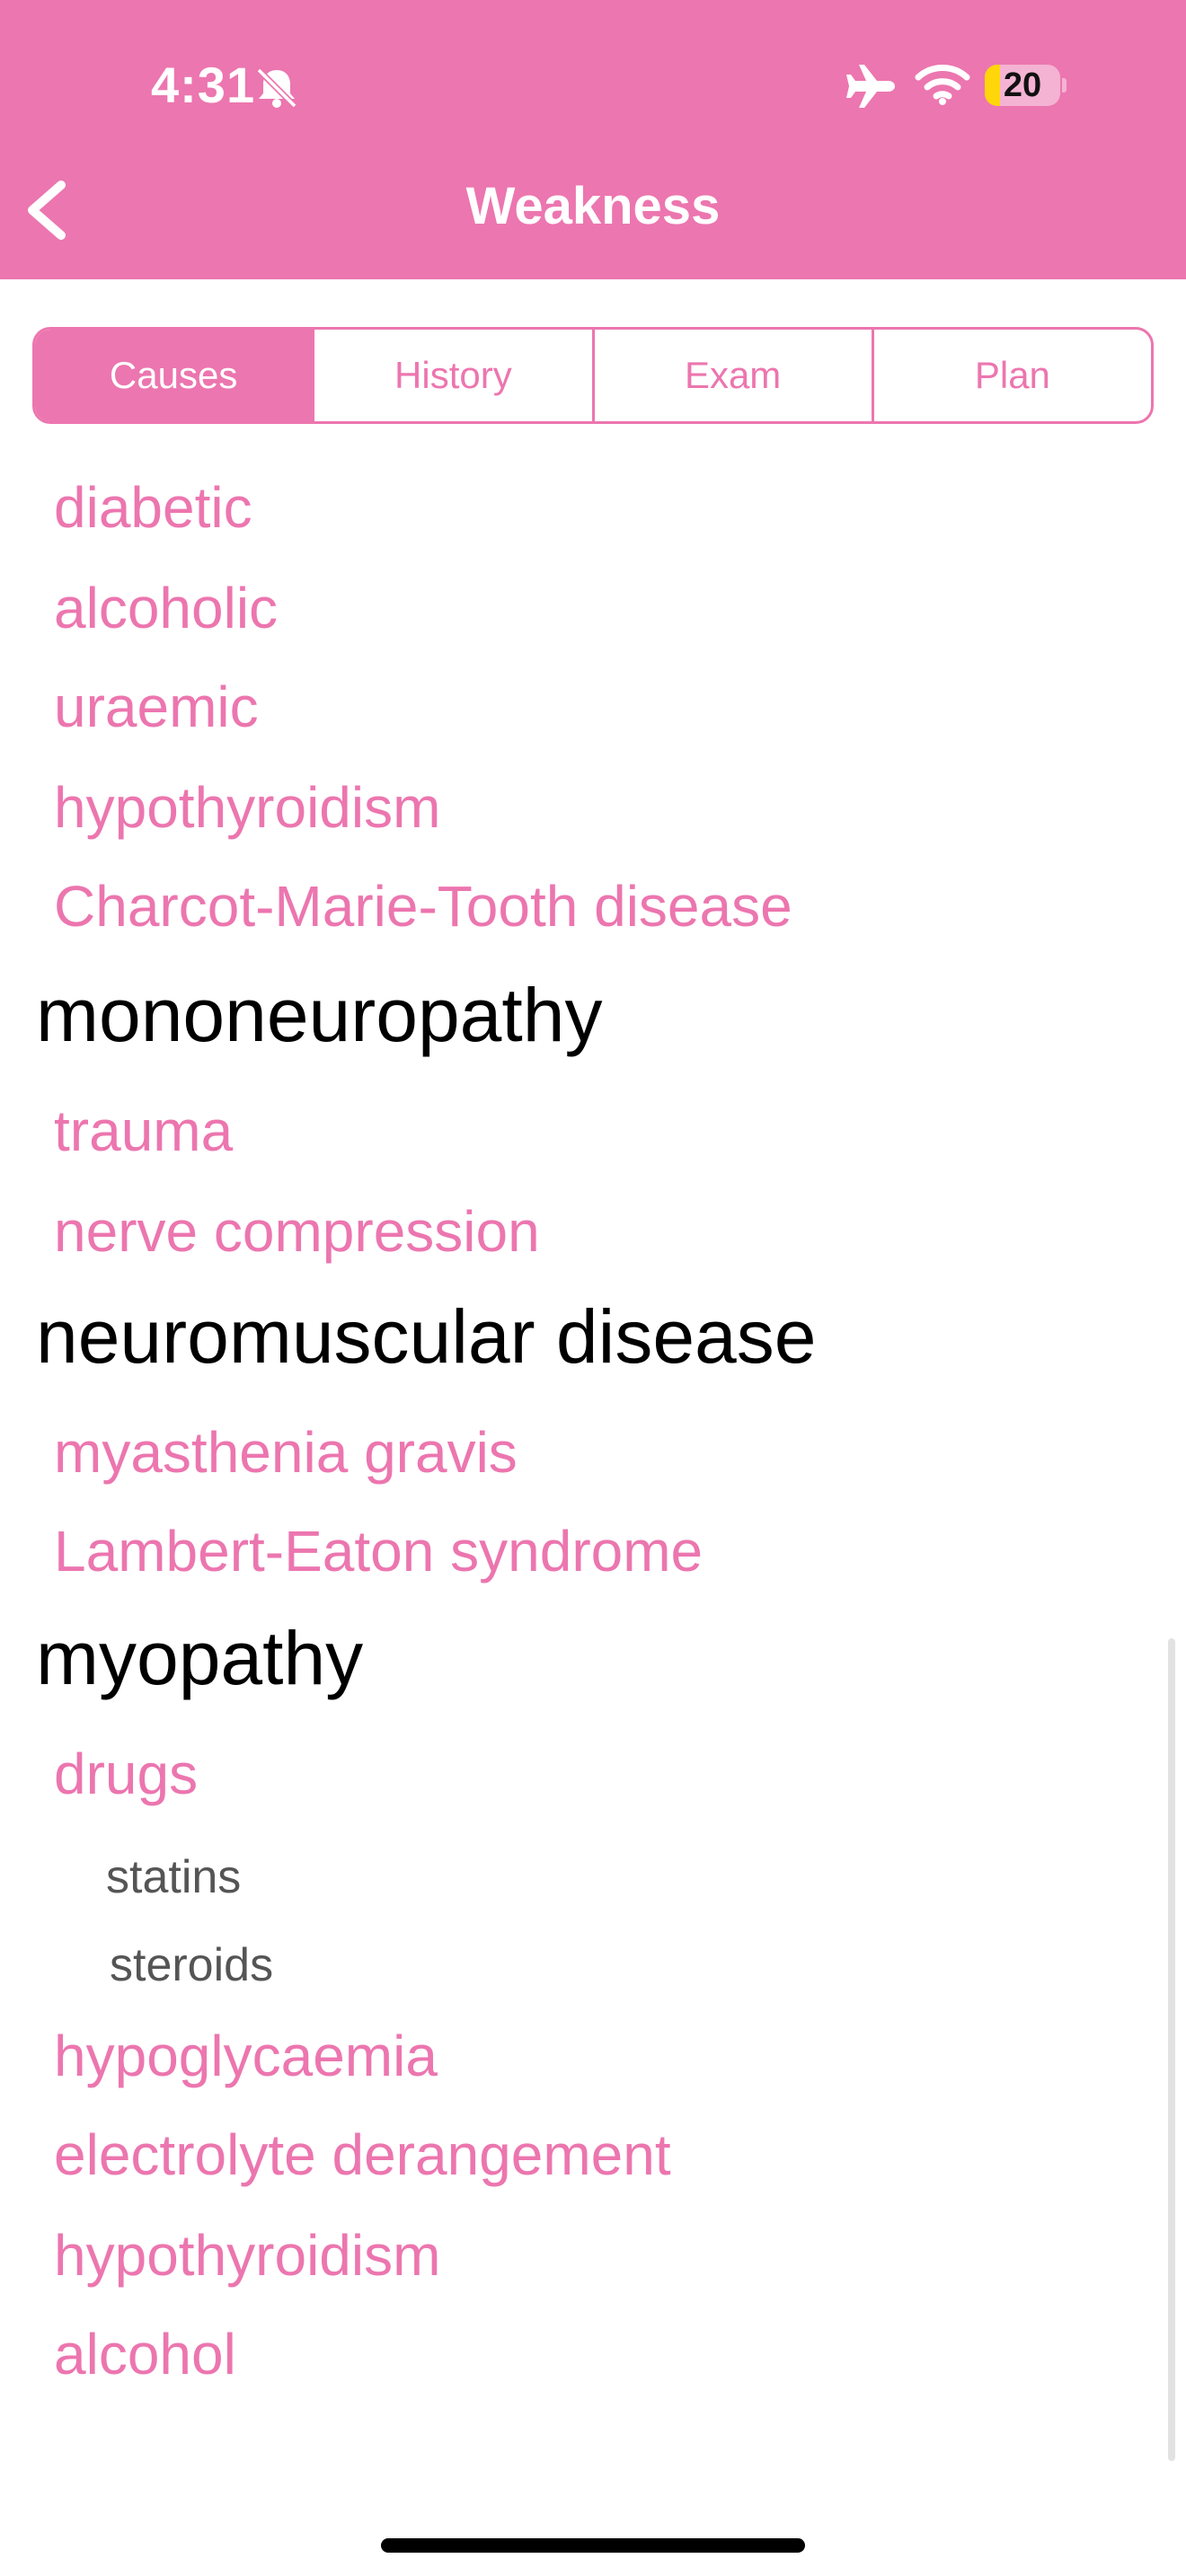 The height and width of the screenshot is (2576, 1186). I want to click on page-title: Weakness, so click(593, 206).